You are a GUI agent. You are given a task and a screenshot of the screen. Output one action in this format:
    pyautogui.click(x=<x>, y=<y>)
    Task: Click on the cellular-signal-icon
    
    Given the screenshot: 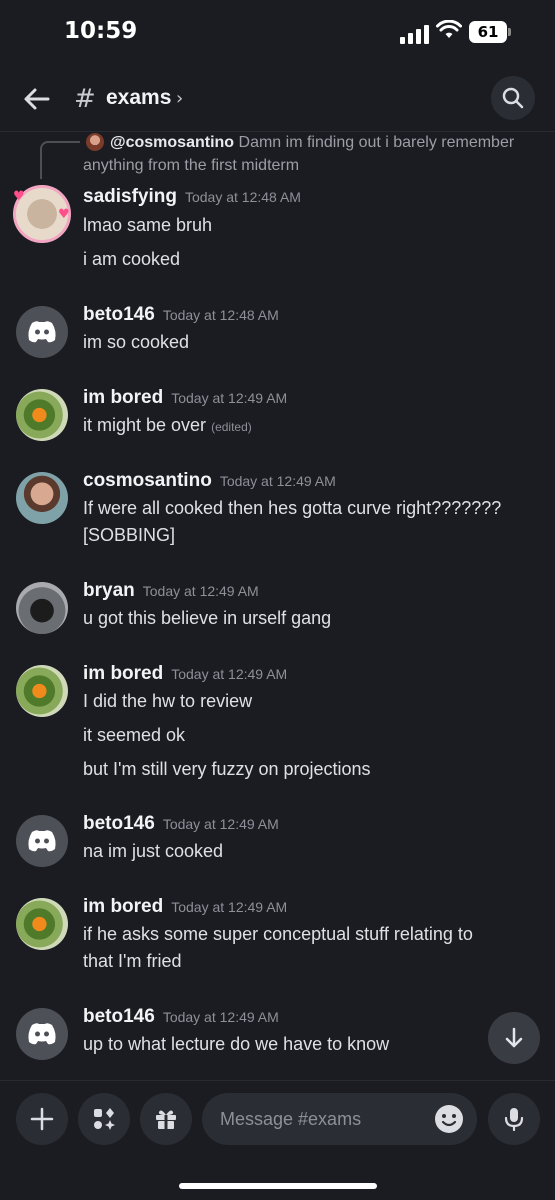 What is the action you would take?
    pyautogui.click(x=414, y=34)
    